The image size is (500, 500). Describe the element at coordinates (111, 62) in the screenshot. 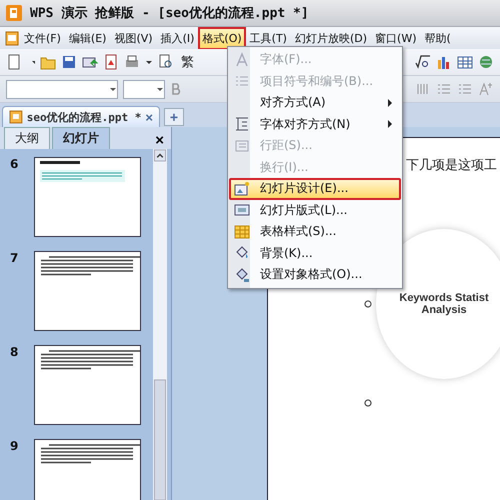

I see `export-pdf-icon` at that location.